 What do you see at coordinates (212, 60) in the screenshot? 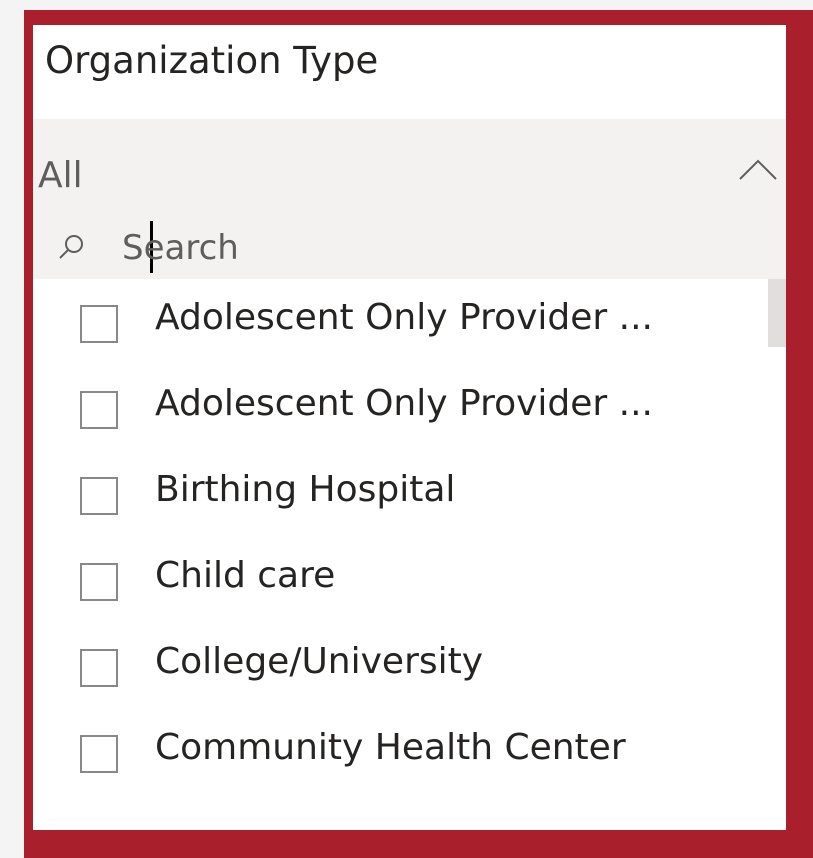
I see `slicer-title: Organization Type` at bounding box center [212, 60].